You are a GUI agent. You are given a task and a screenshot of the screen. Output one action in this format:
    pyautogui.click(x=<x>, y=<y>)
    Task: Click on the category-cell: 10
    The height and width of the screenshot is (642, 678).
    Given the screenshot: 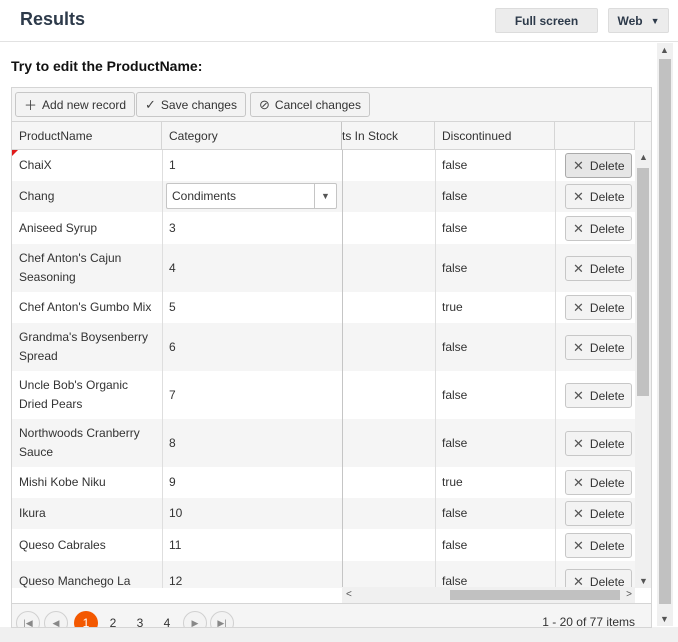 What is the action you would take?
    pyautogui.click(x=252, y=513)
    